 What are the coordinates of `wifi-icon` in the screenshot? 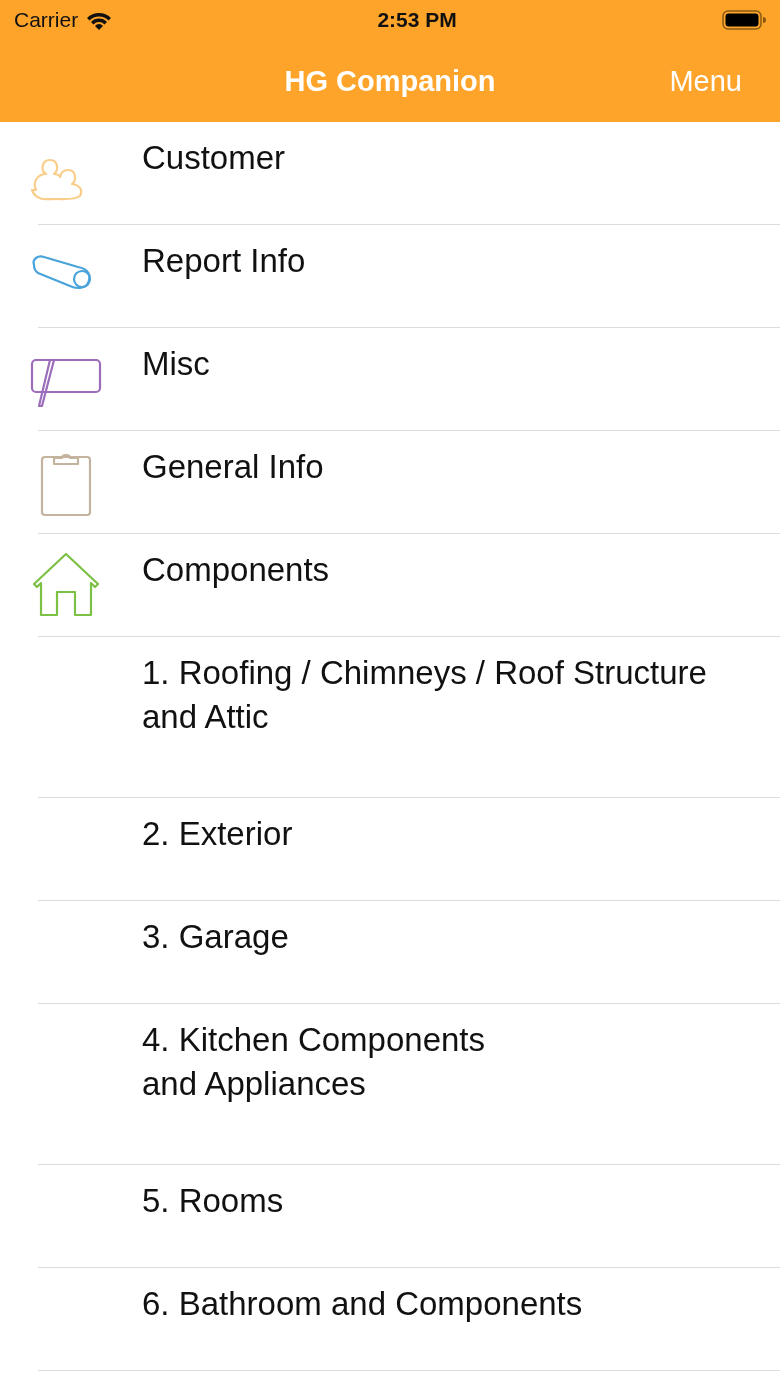 It's located at (99, 20).